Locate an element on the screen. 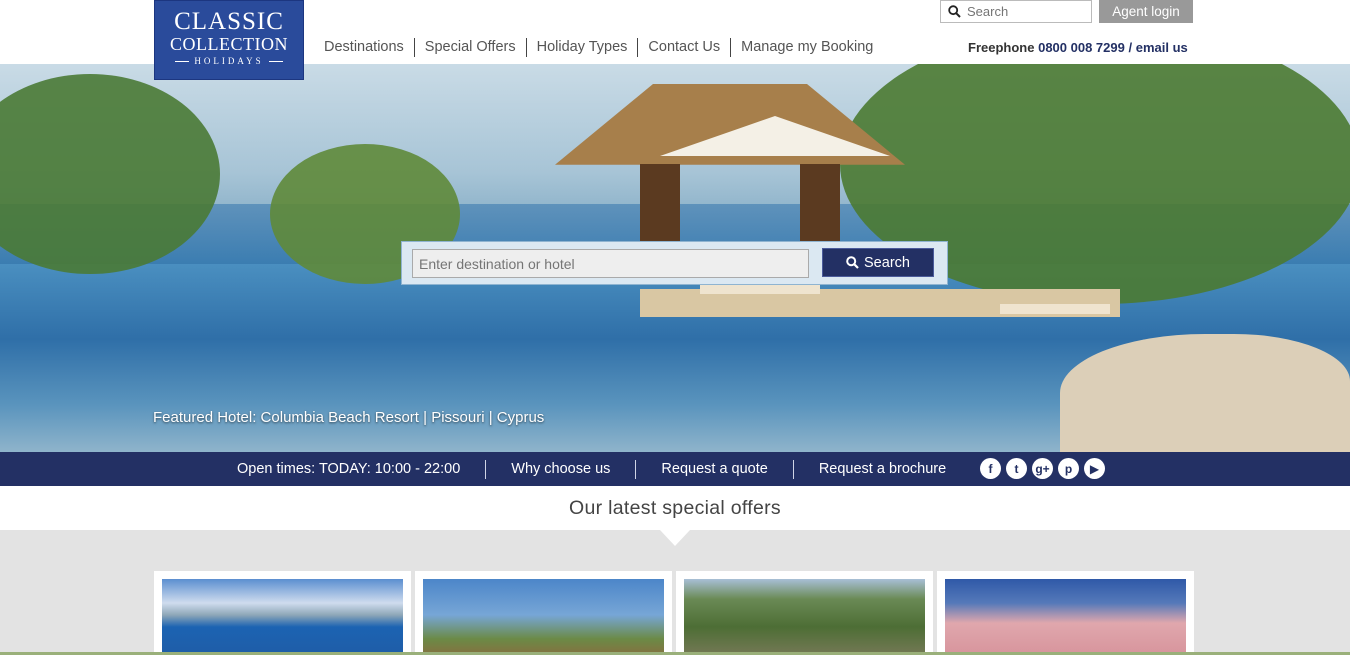 Image resolution: width=1350 pixels, height=655 pixels. site-logo: CLASSIC COLLECTION HOLIDAYS is located at coordinates (229, 40).